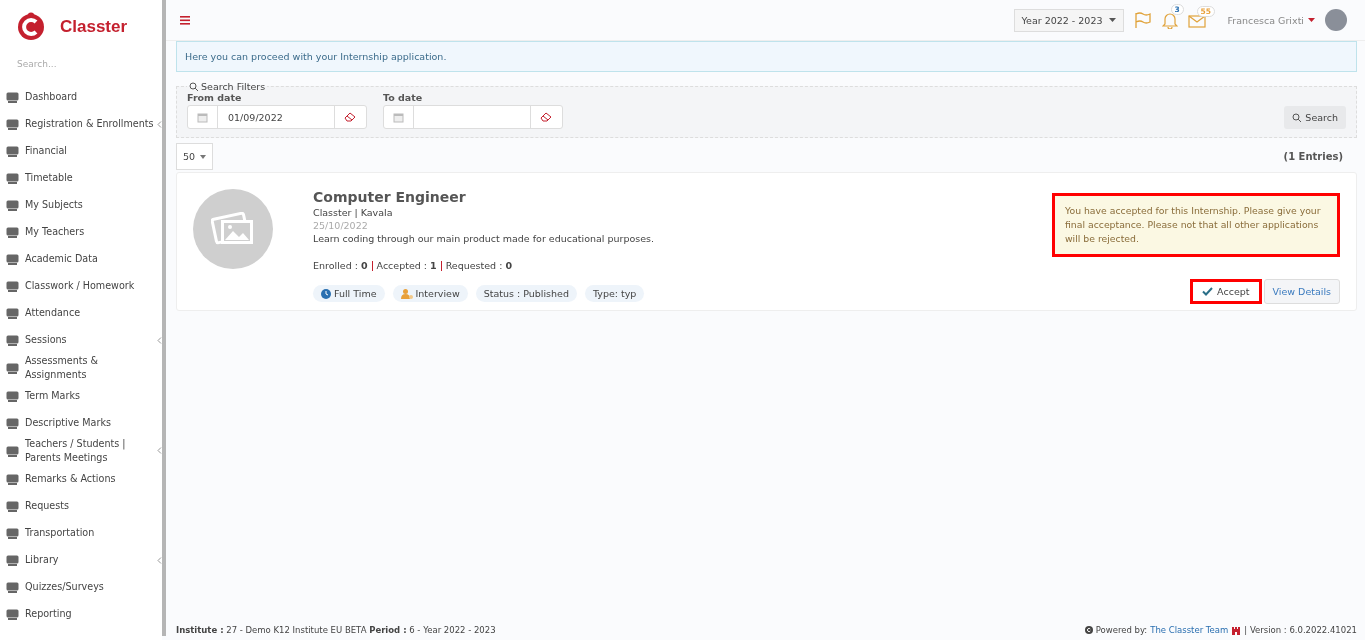 The image size is (1365, 640). I want to click on menu-item: My Teachers, so click(81, 232).